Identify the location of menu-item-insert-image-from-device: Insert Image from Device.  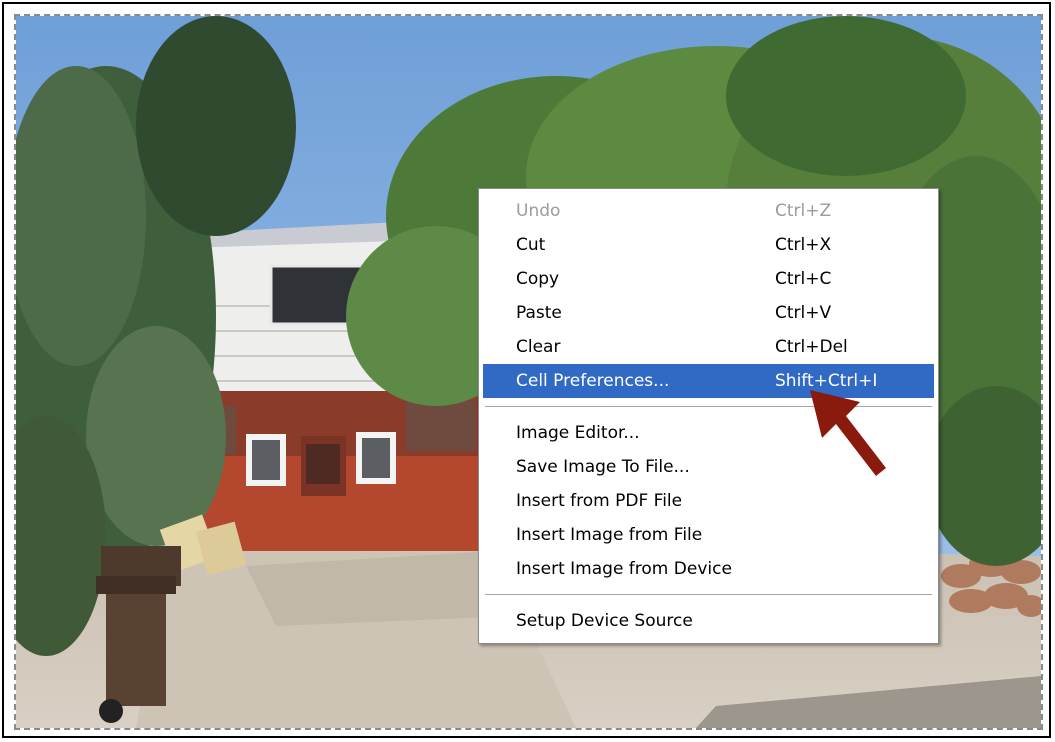
(708, 569).